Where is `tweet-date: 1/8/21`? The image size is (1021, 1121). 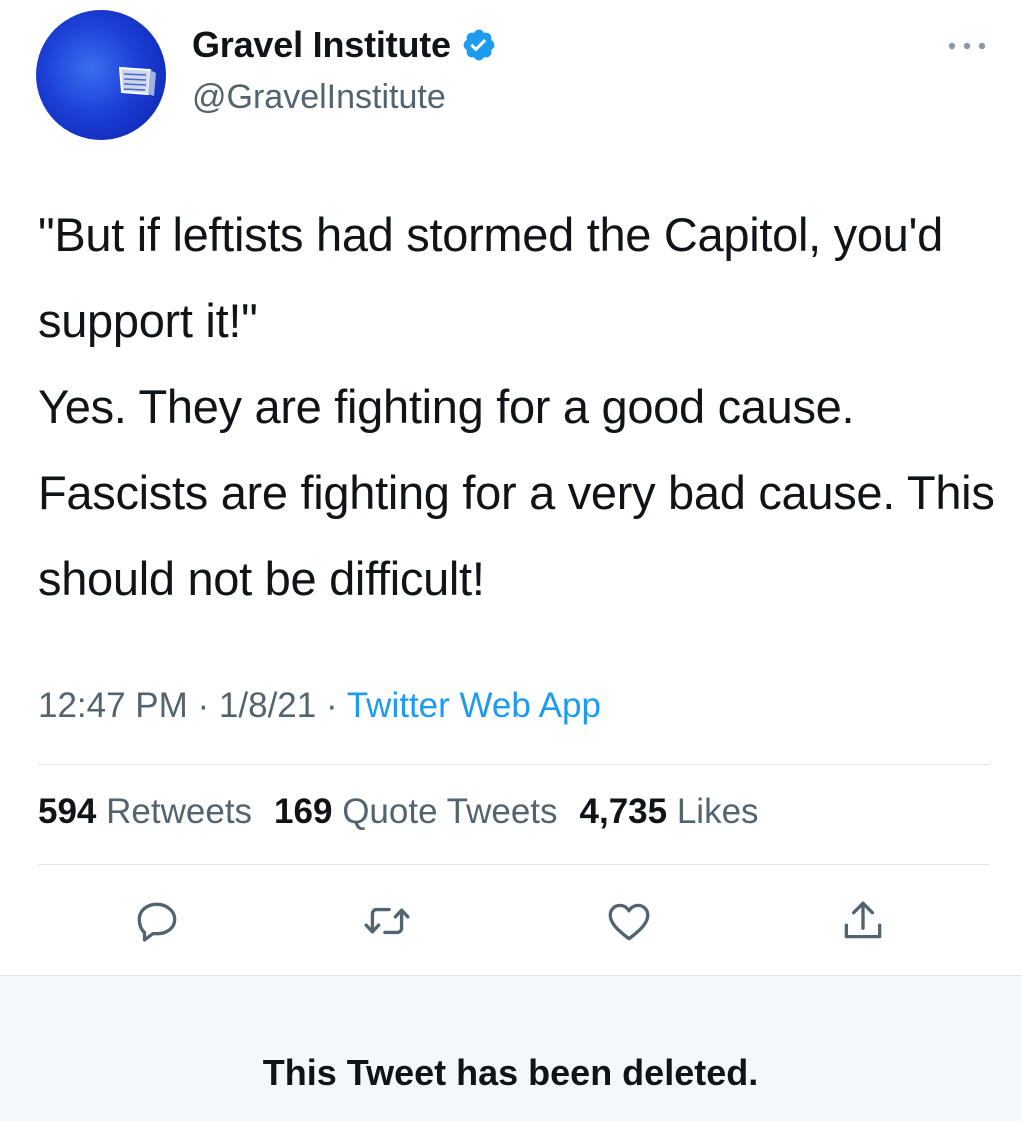 tweet-date: 1/8/21 is located at coordinates (267, 705).